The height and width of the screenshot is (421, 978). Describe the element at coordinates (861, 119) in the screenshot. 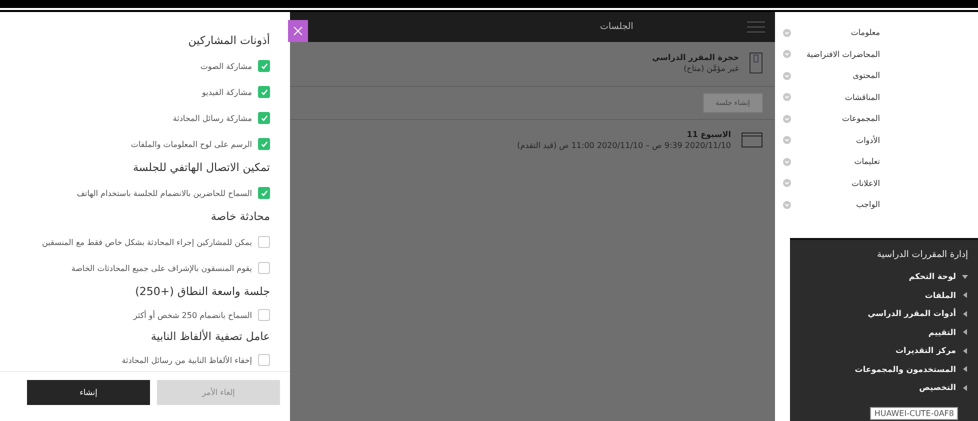

I see `menu-item: المجموعات` at that location.